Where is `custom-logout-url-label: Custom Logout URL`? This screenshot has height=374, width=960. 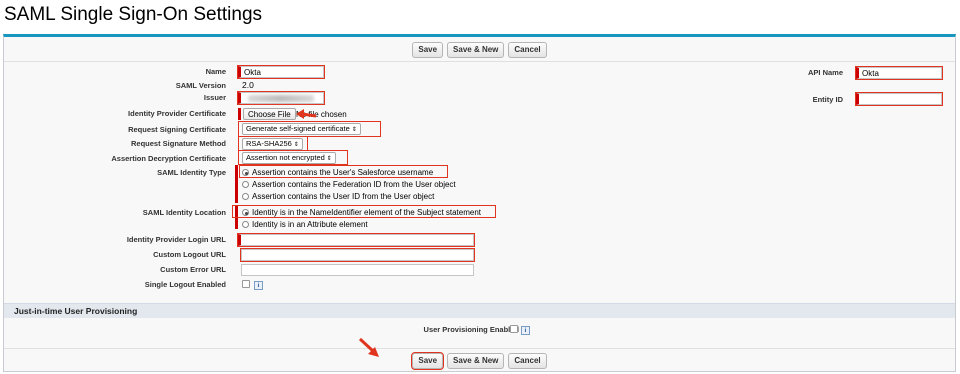 custom-logout-url-label: Custom Logout URL is located at coordinates (189, 254).